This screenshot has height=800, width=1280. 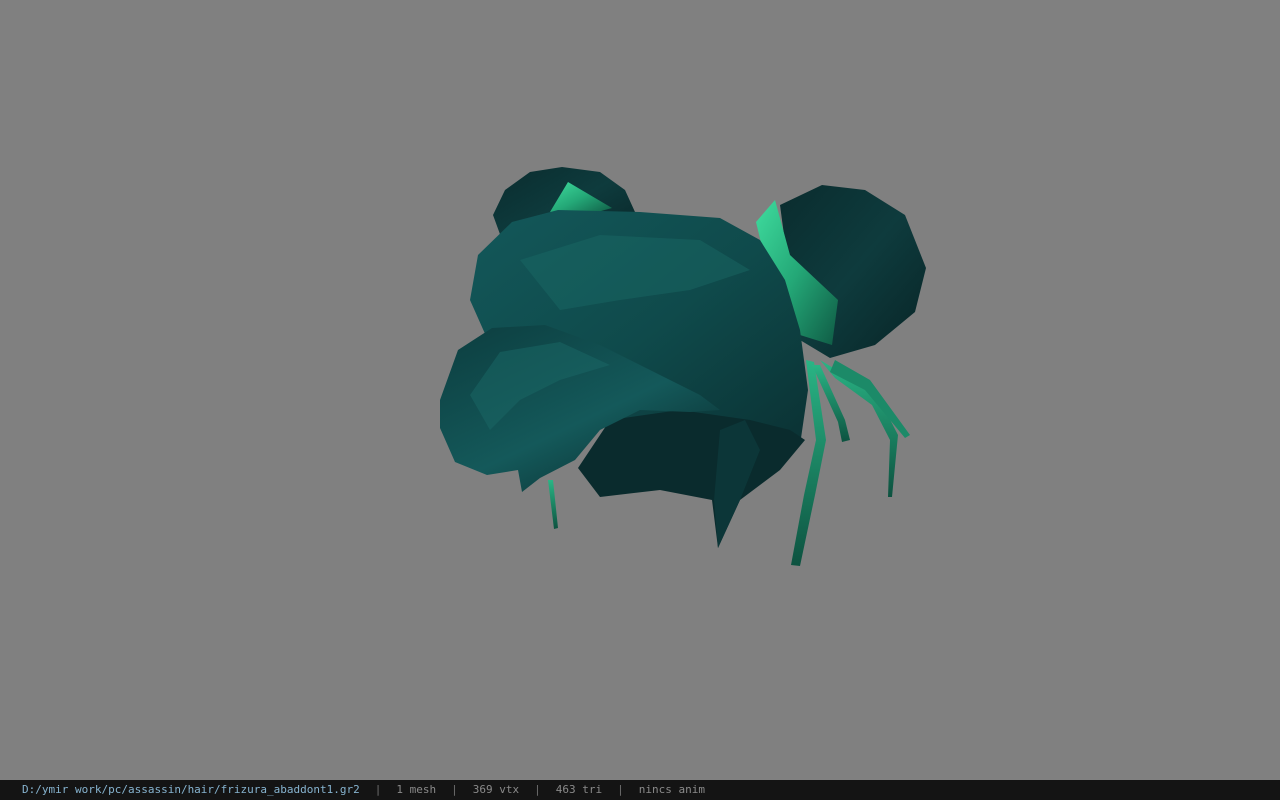 I want to click on triangle-count: 463 tri, so click(x=579, y=789).